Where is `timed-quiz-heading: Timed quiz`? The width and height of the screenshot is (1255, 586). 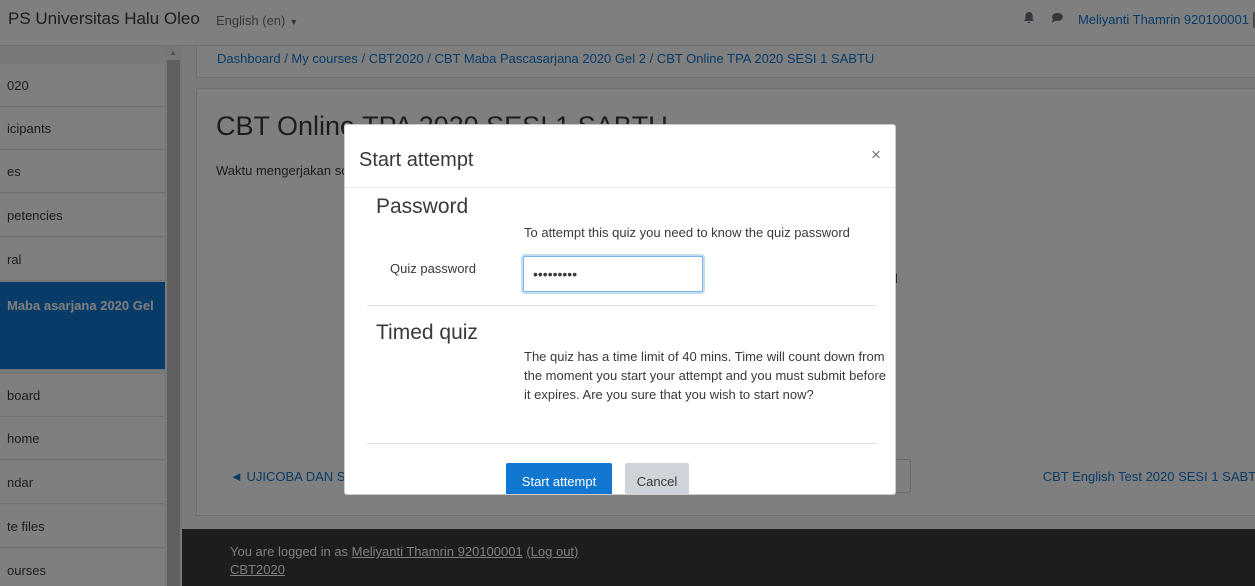
timed-quiz-heading: Timed quiz is located at coordinates (427, 332).